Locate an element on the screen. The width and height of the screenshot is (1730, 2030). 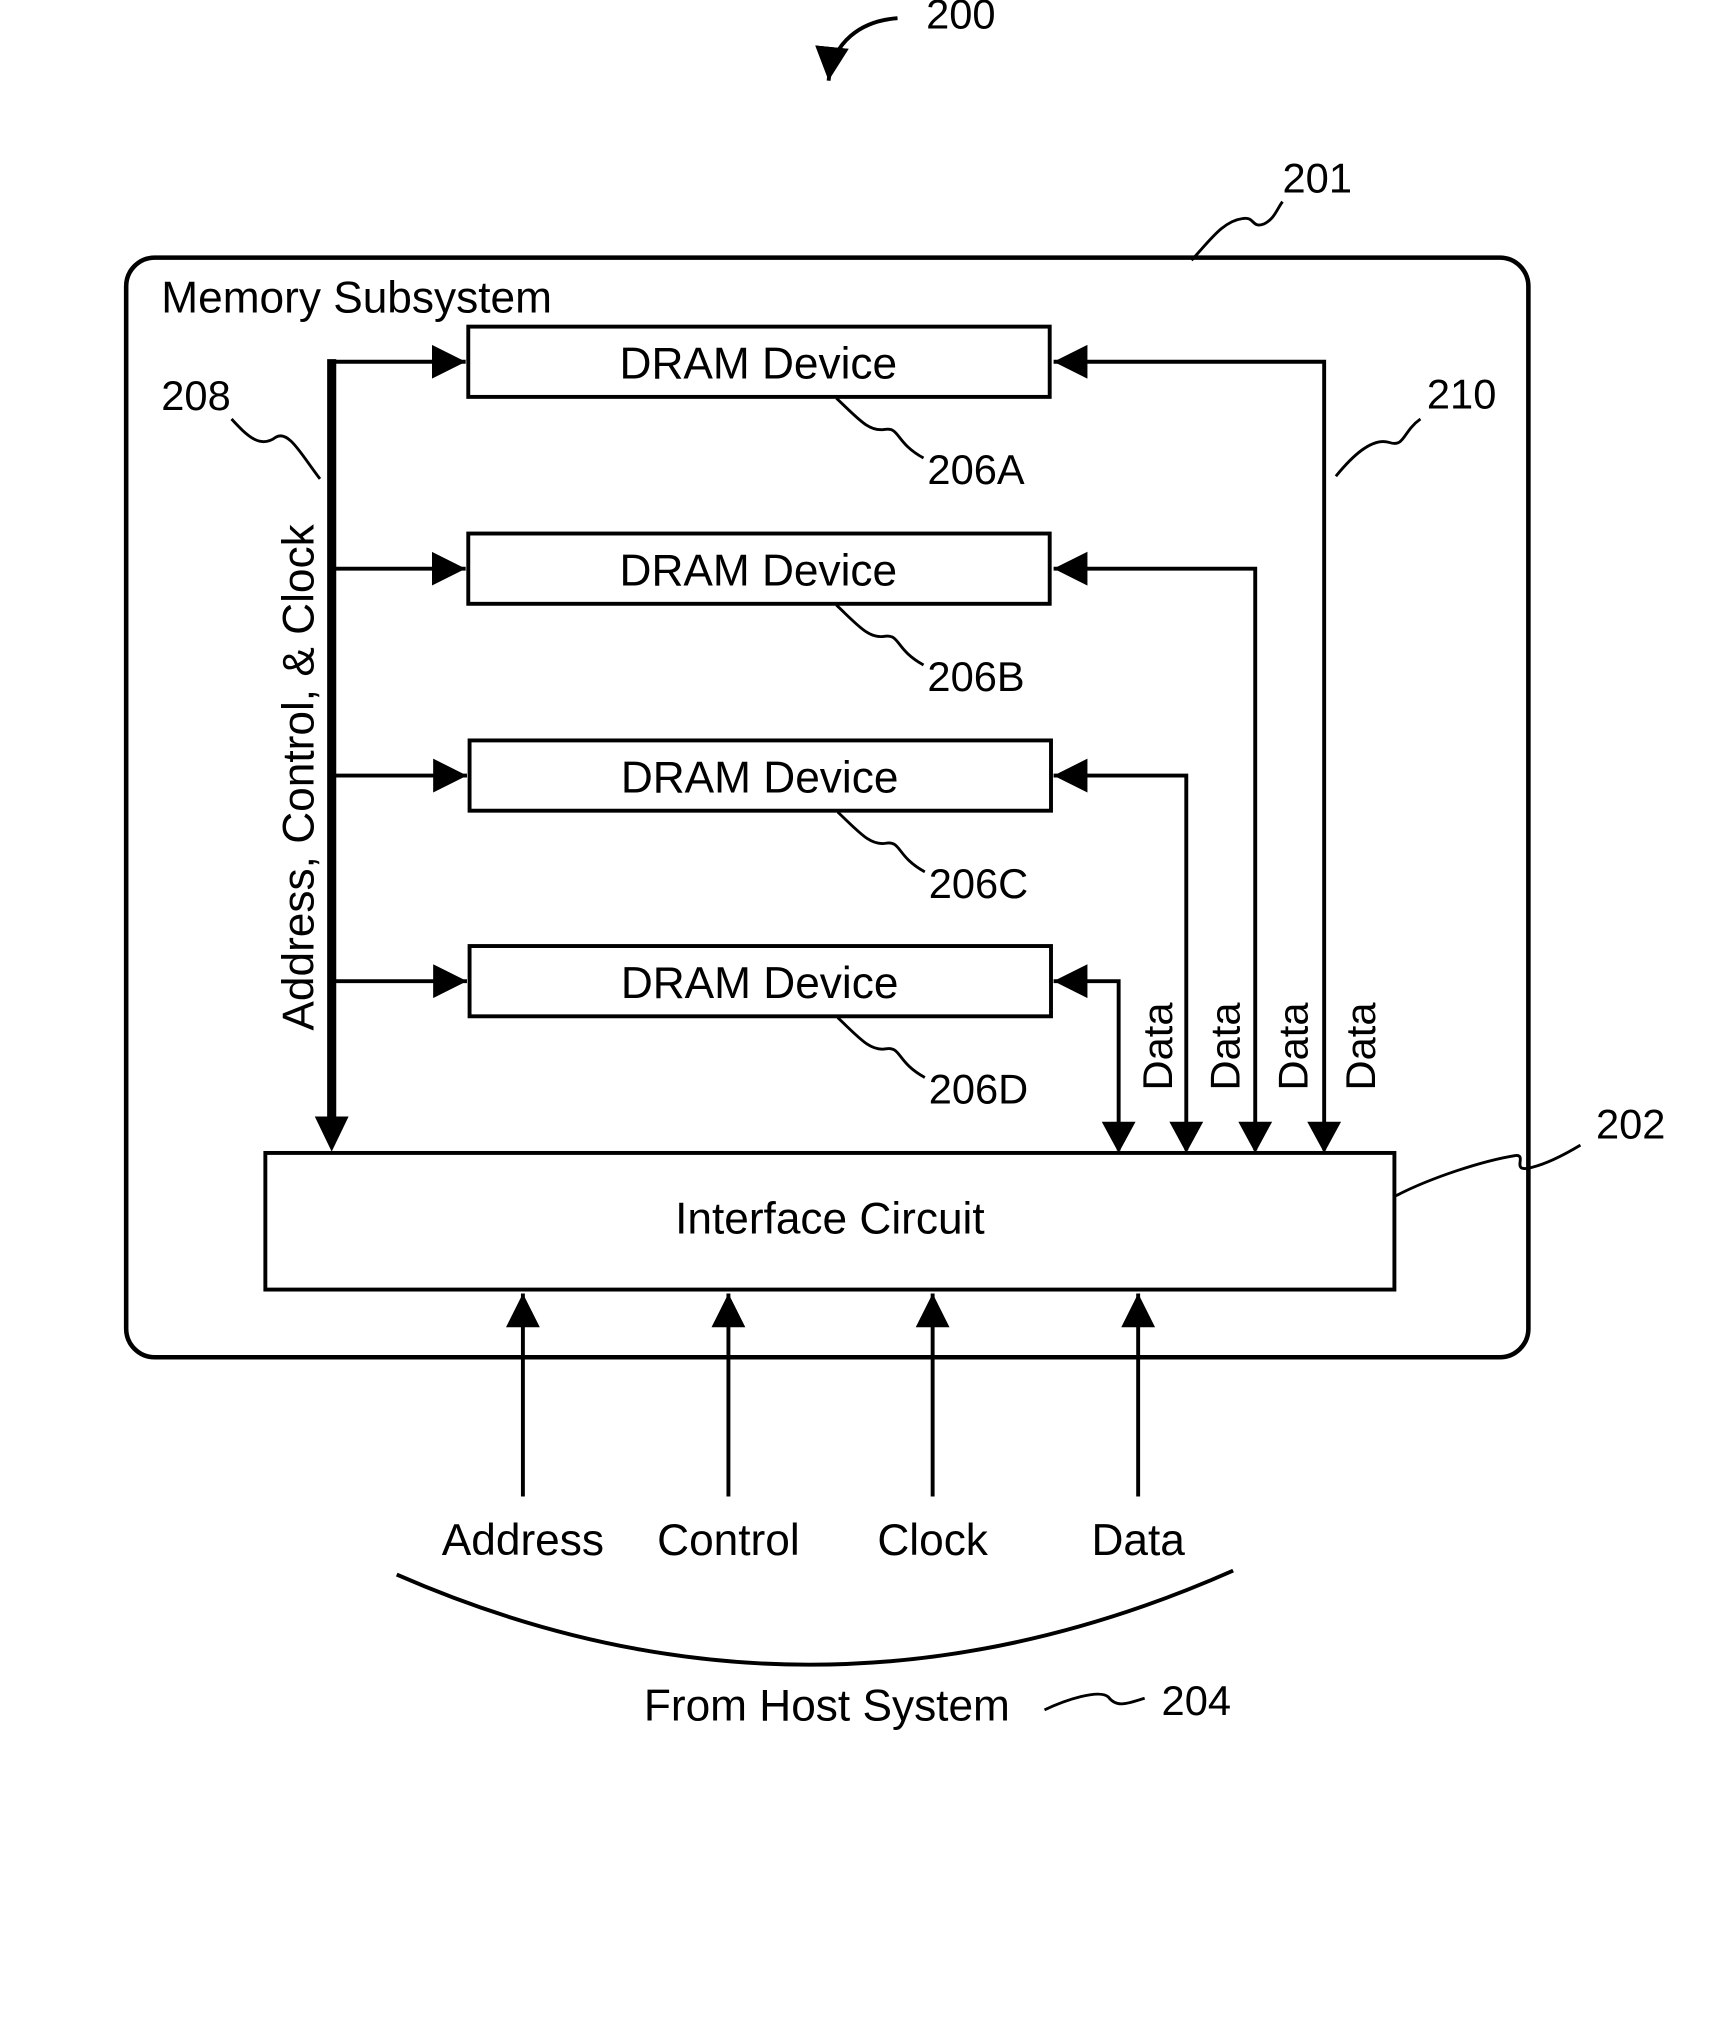
subsystem-label: Memory Subsystem is located at coordinates (356, 297).